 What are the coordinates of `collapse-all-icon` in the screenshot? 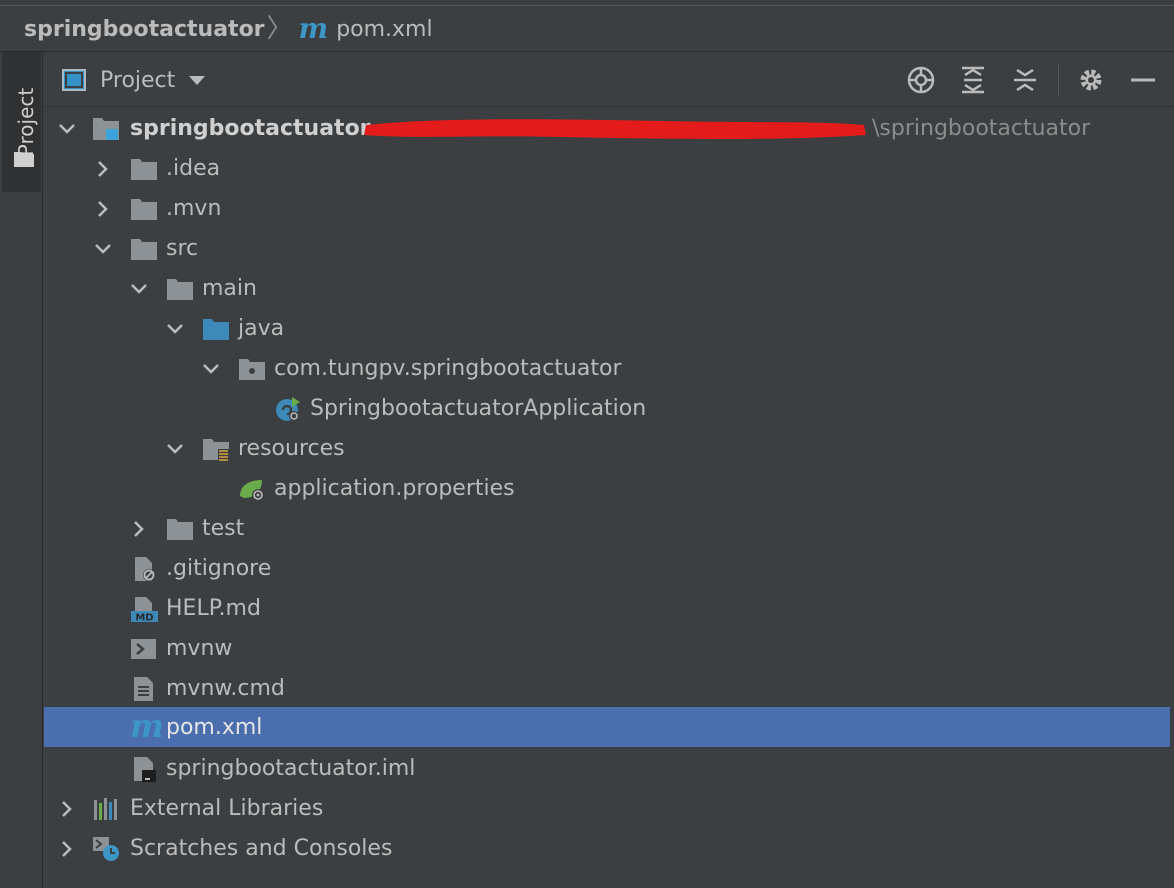 It's located at (1025, 80).